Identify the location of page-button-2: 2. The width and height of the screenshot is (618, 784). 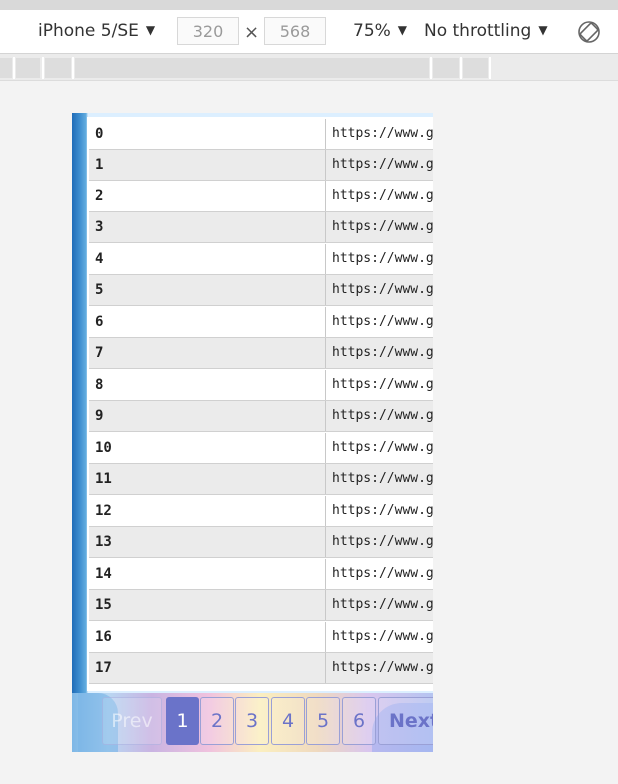
(217, 721).